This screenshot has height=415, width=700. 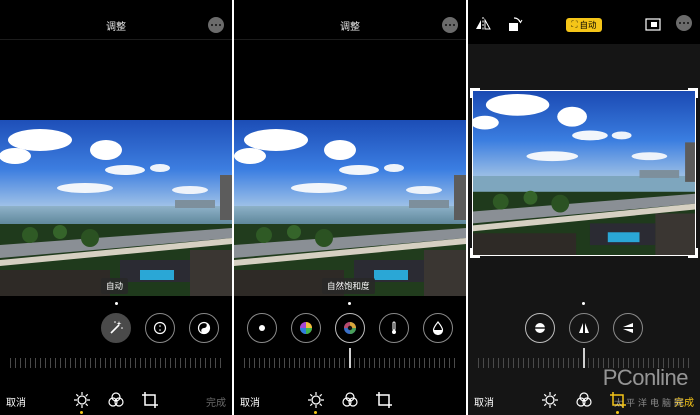 I want to click on crop-handle-top-left, so click(x=475, y=93).